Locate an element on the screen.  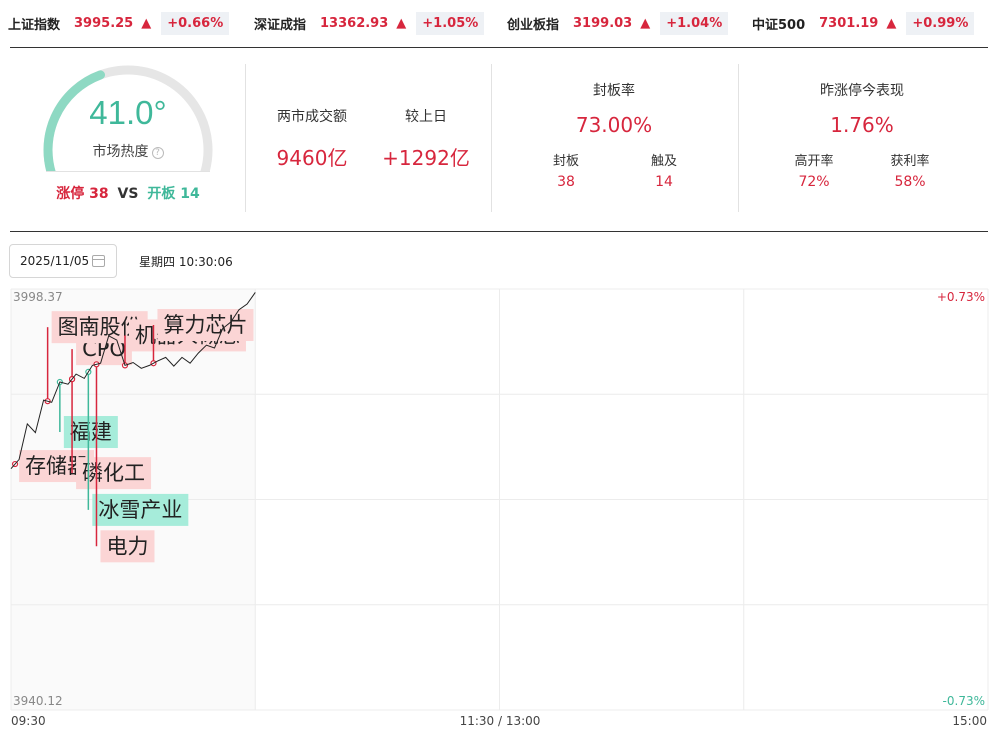
touched-label: 触及 is located at coordinates (663, 161).